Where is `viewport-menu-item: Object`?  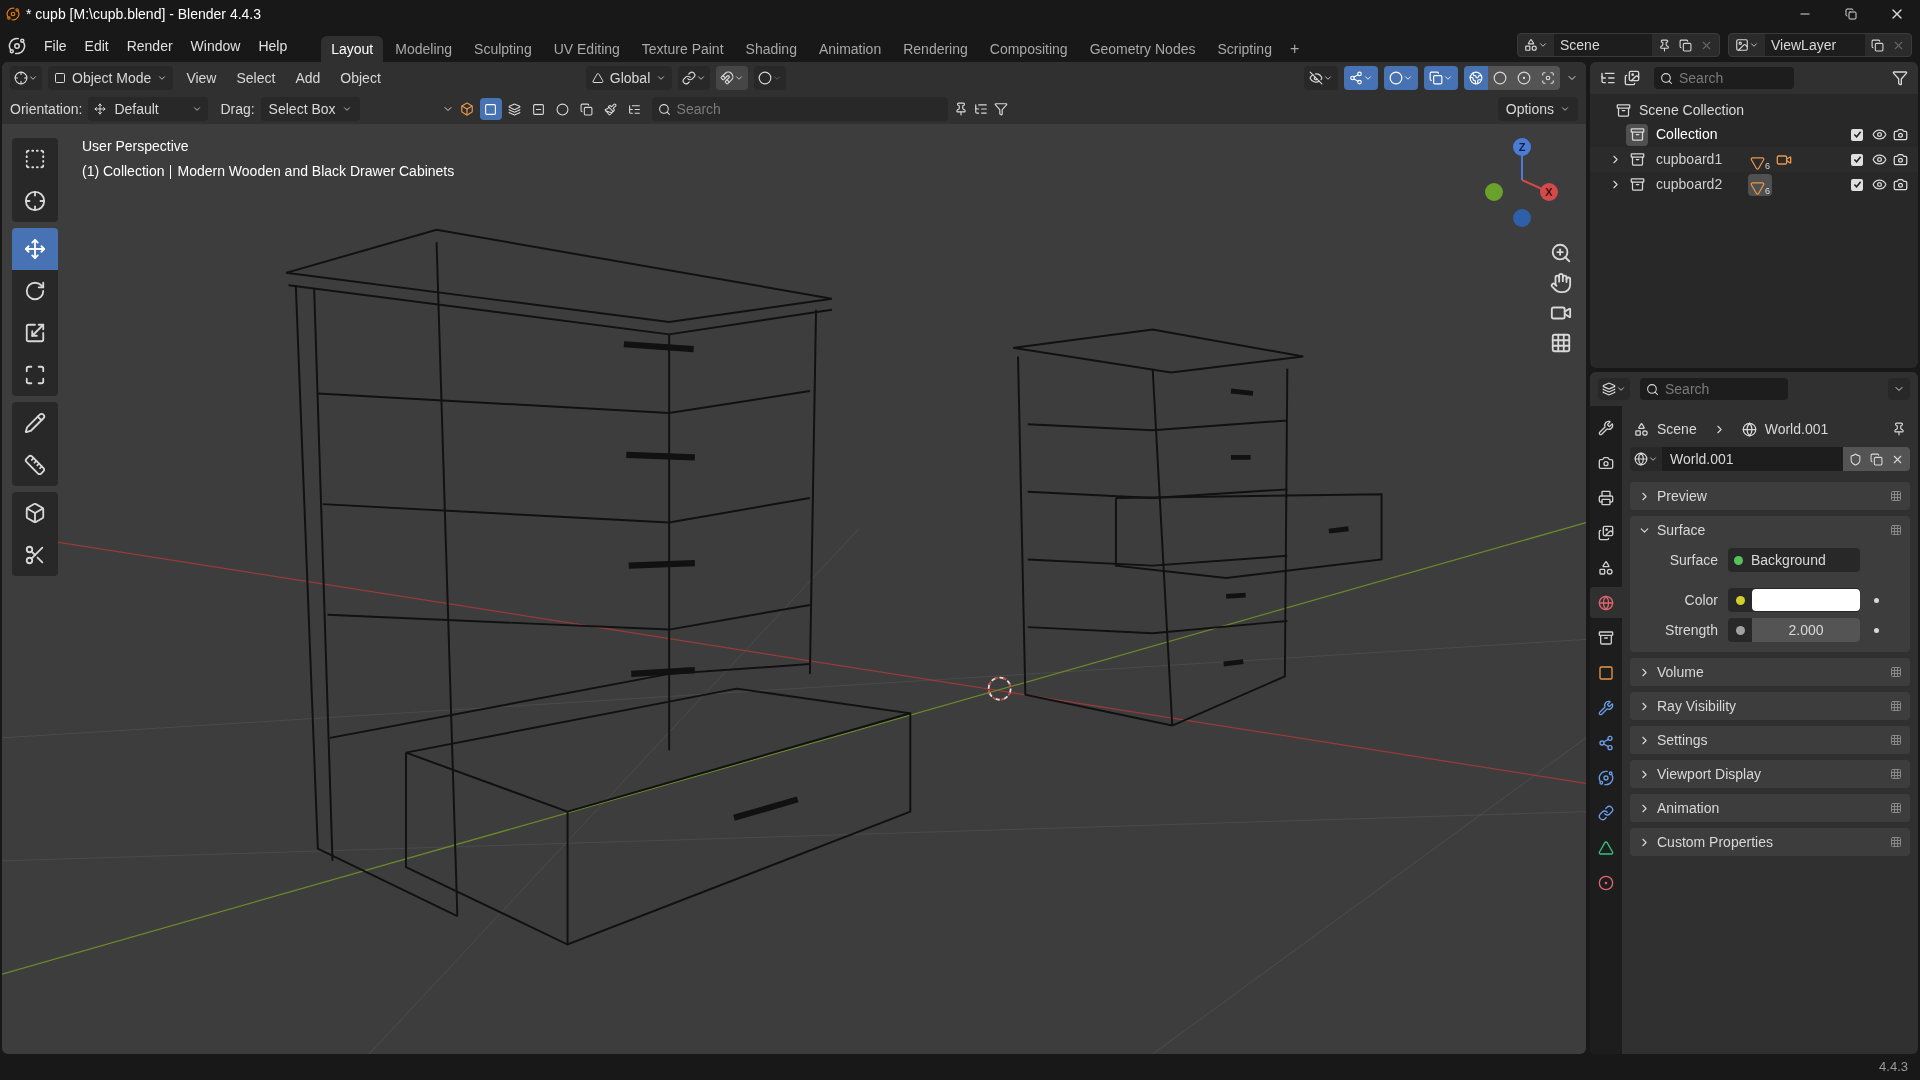 viewport-menu-item: Object is located at coordinates (360, 78).